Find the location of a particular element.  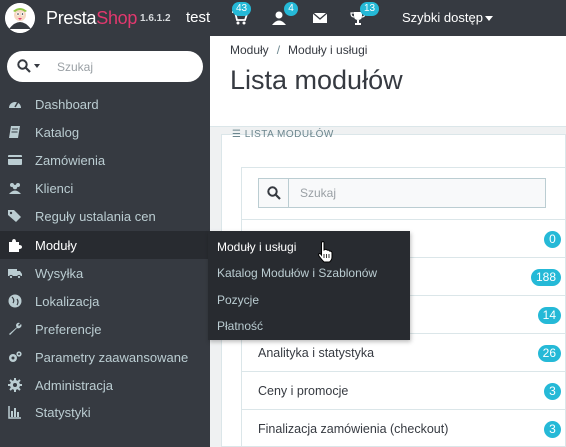

truck-icon is located at coordinates (15, 273).